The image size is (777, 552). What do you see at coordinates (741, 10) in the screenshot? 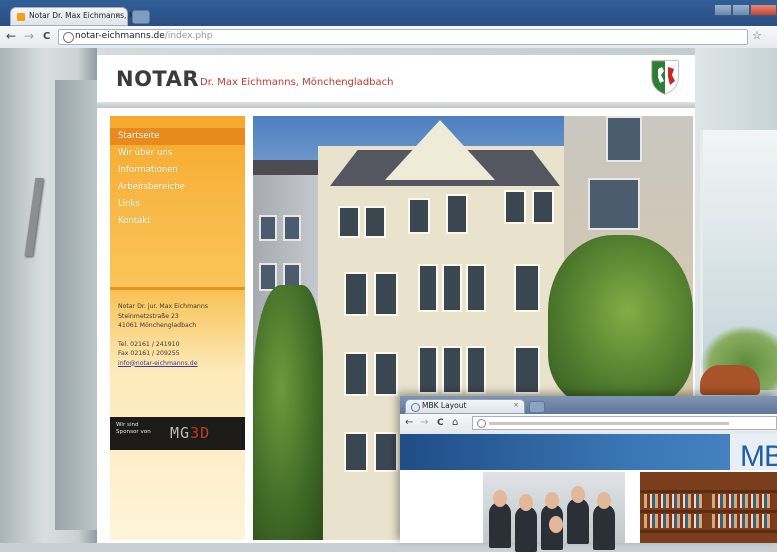
I see `maximize-button` at bounding box center [741, 10].